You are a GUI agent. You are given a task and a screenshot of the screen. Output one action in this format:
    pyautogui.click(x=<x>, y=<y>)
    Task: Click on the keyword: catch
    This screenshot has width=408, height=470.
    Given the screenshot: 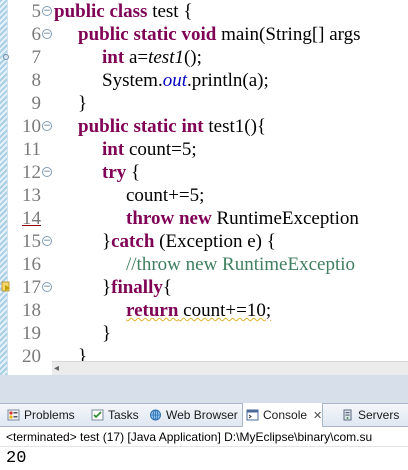 What is the action you would take?
    pyautogui.click(x=133, y=241)
    